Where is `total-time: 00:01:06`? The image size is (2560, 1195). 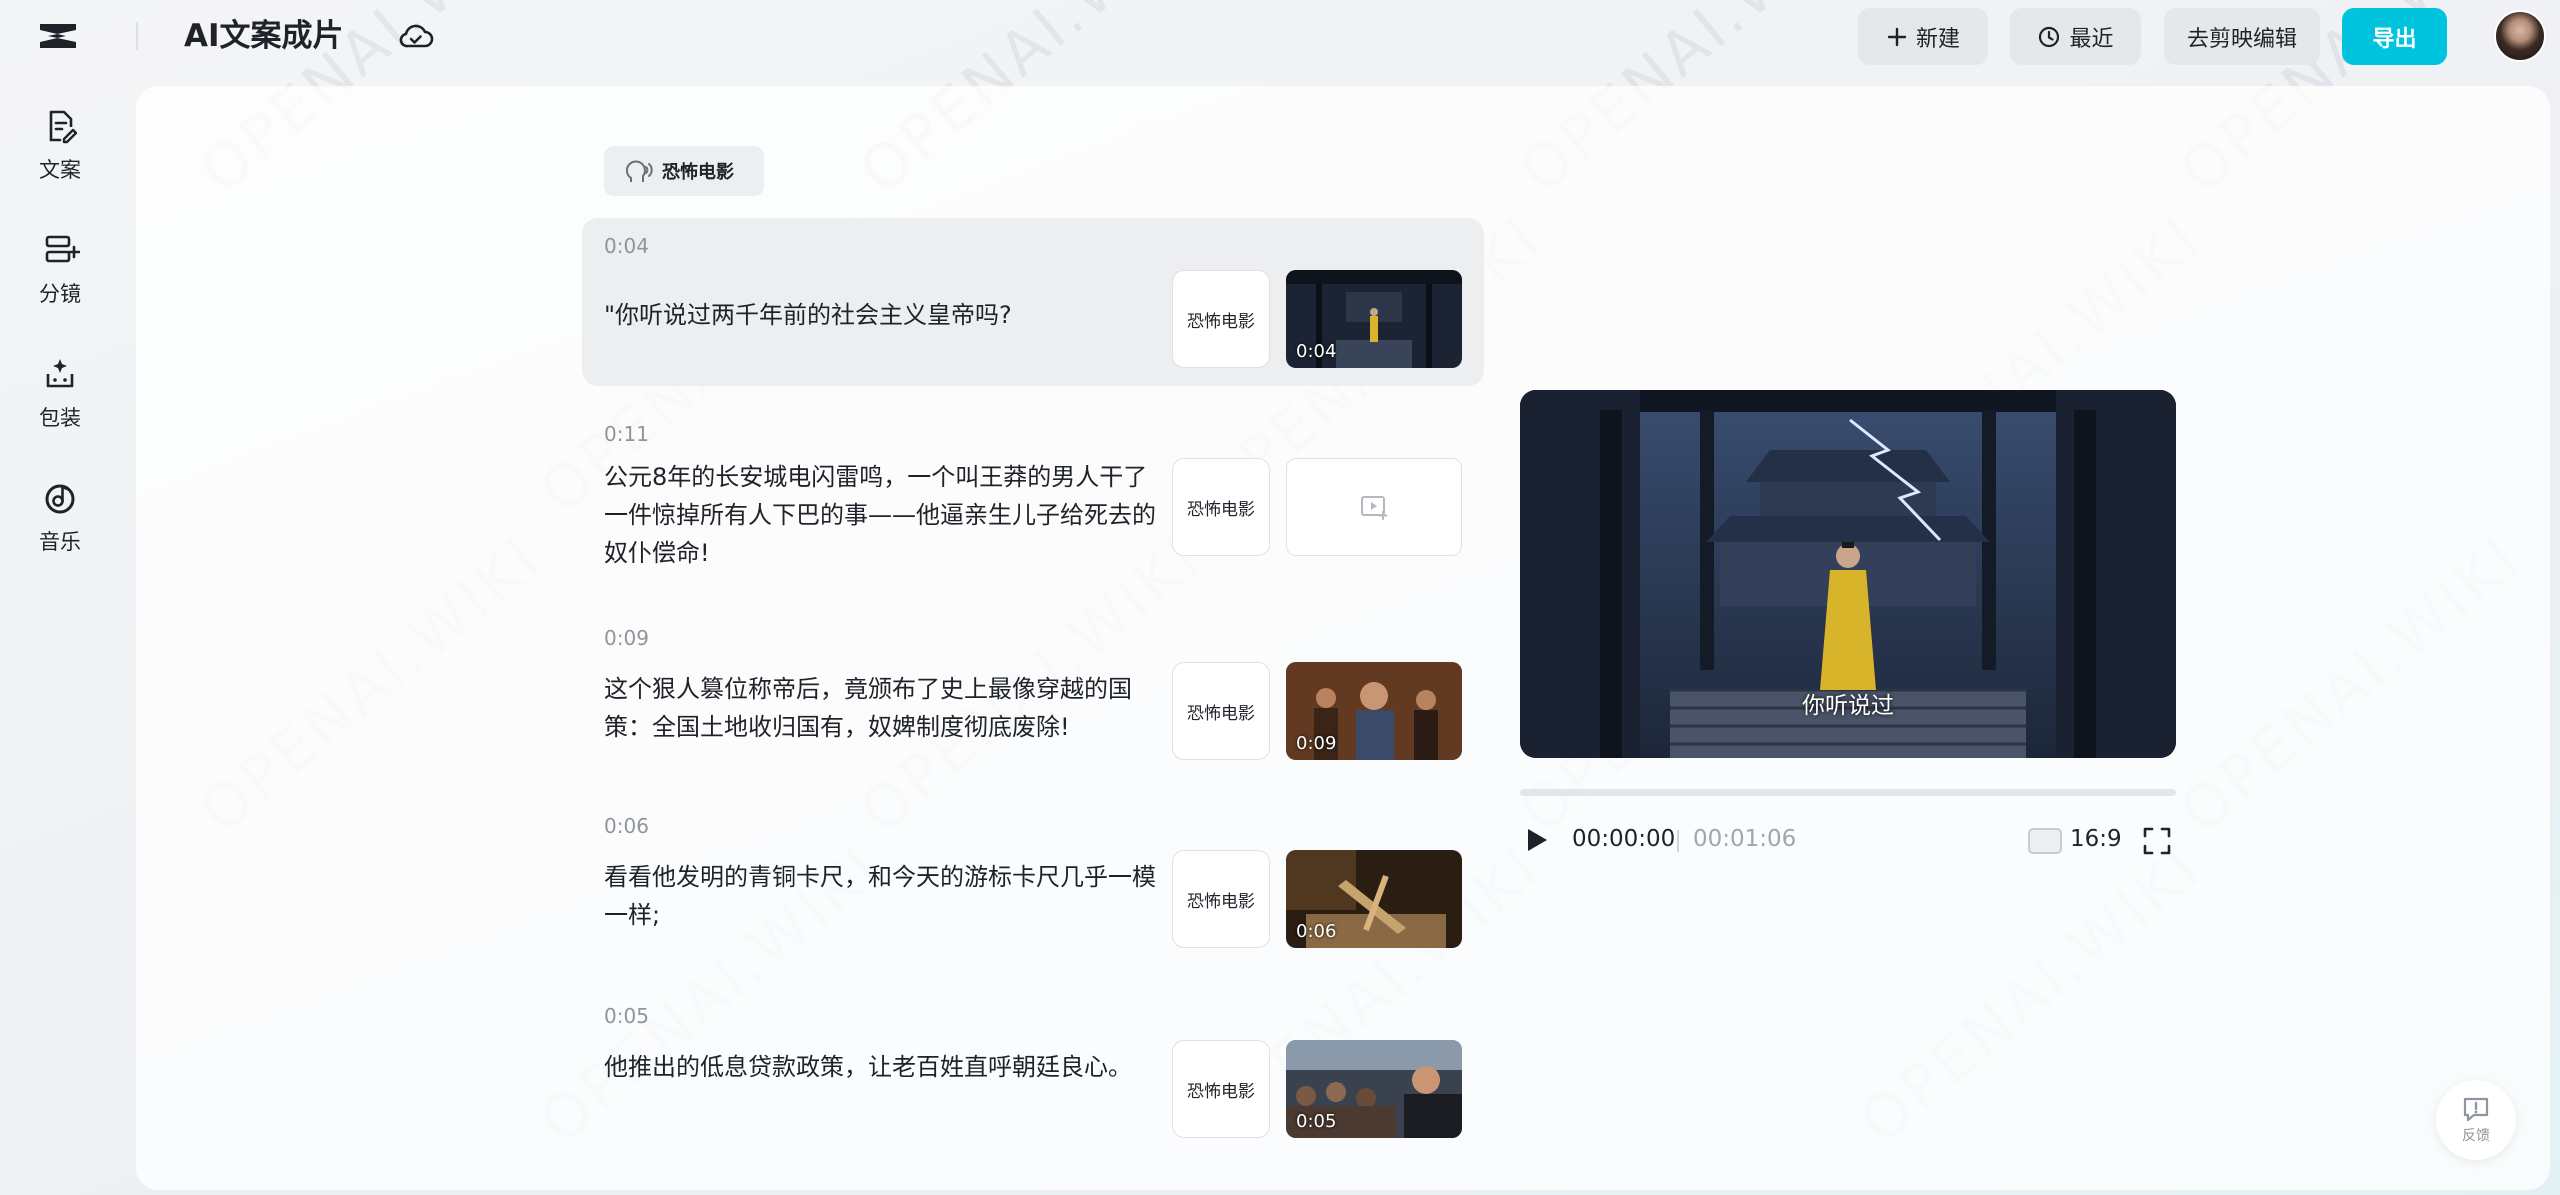 total-time: 00:01:06 is located at coordinates (1745, 839).